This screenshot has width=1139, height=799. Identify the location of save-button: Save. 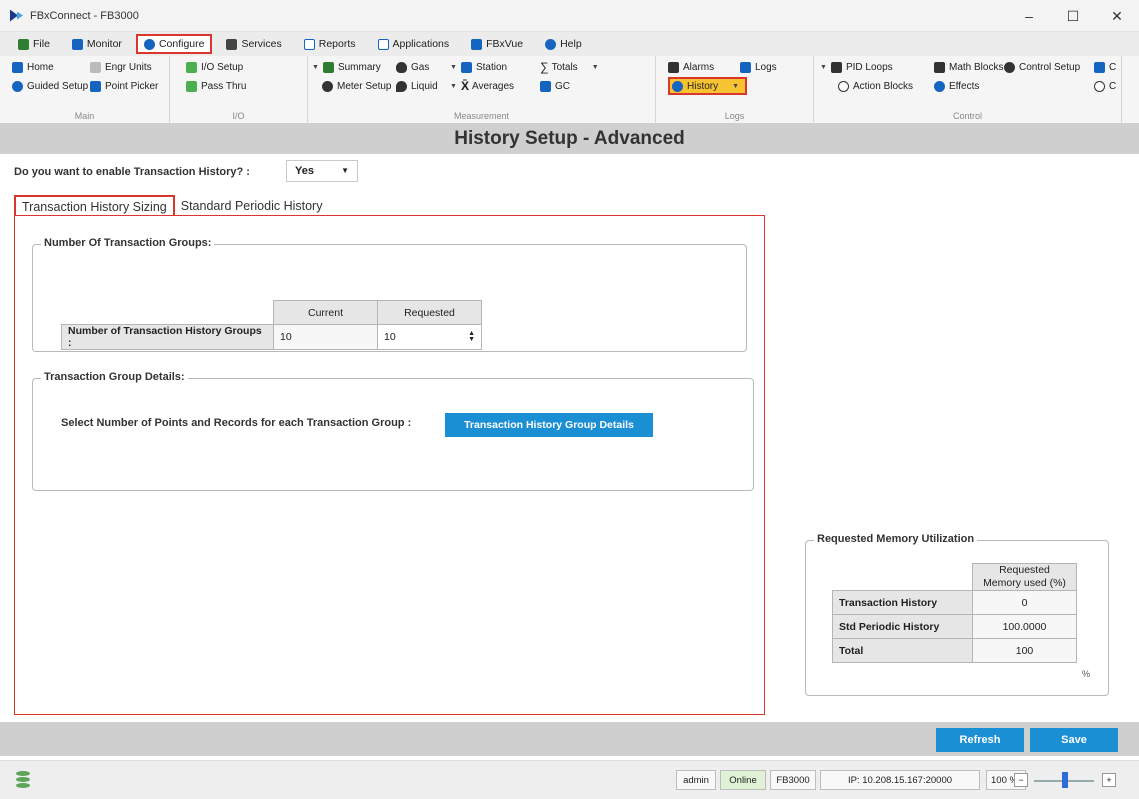
(1074, 740).